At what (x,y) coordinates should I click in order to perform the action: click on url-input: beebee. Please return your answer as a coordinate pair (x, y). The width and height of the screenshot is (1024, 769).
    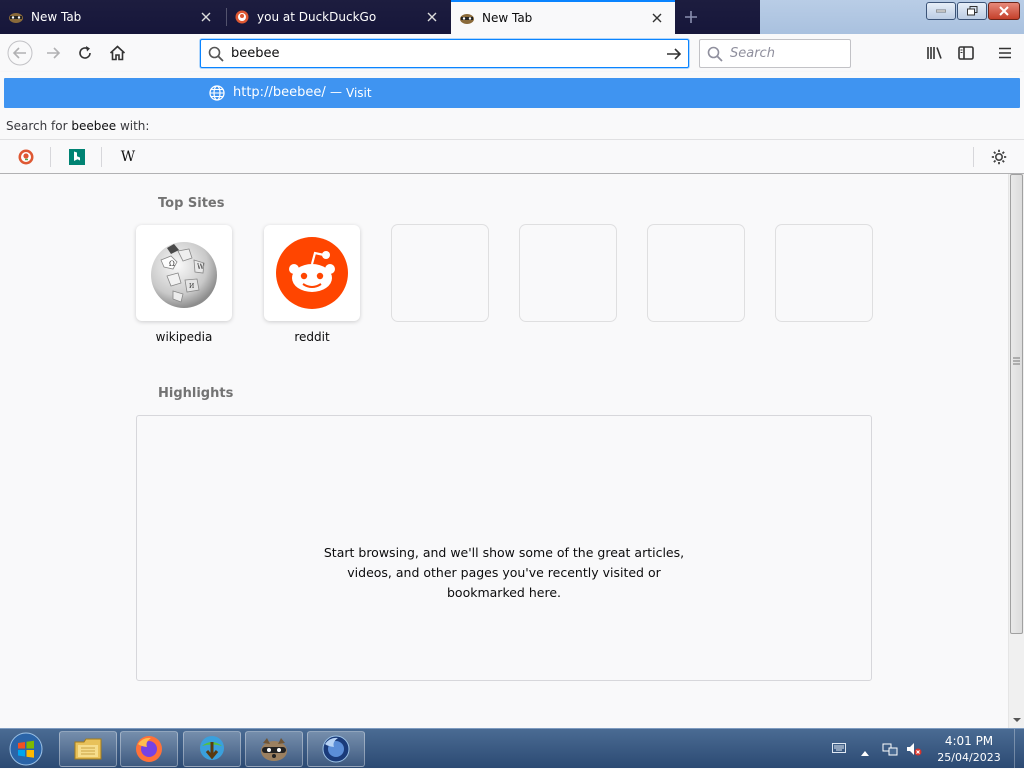
    Looking at the image, I should click on (445, 53).